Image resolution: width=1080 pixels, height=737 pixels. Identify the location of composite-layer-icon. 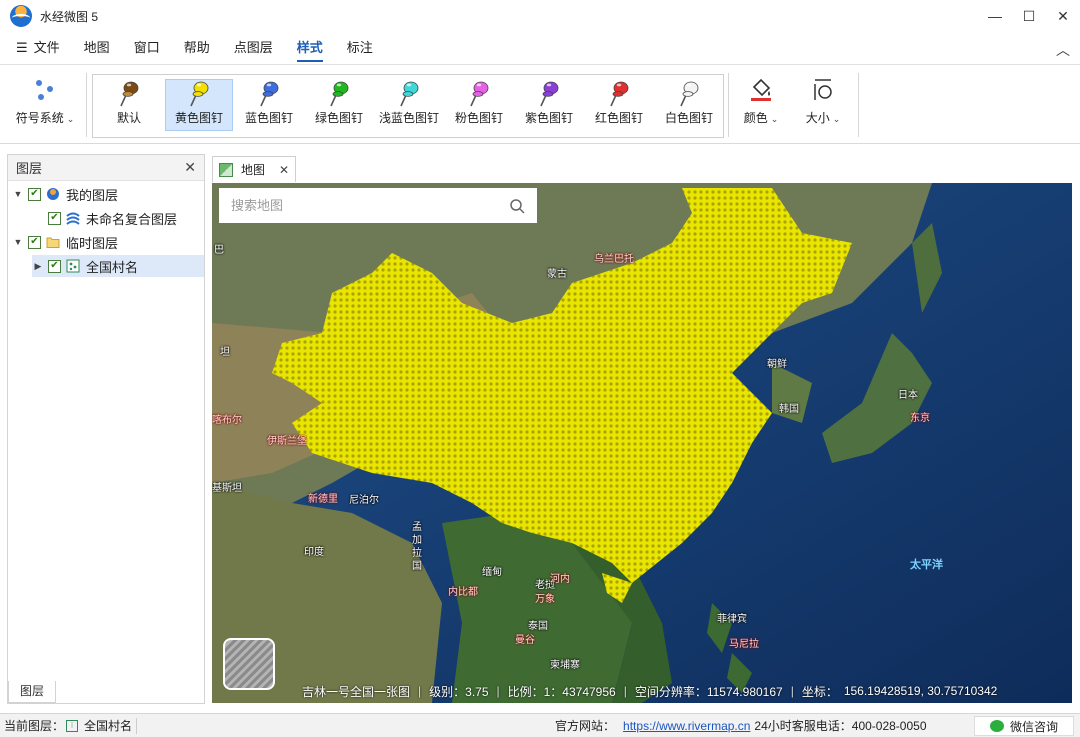
(73, 218).